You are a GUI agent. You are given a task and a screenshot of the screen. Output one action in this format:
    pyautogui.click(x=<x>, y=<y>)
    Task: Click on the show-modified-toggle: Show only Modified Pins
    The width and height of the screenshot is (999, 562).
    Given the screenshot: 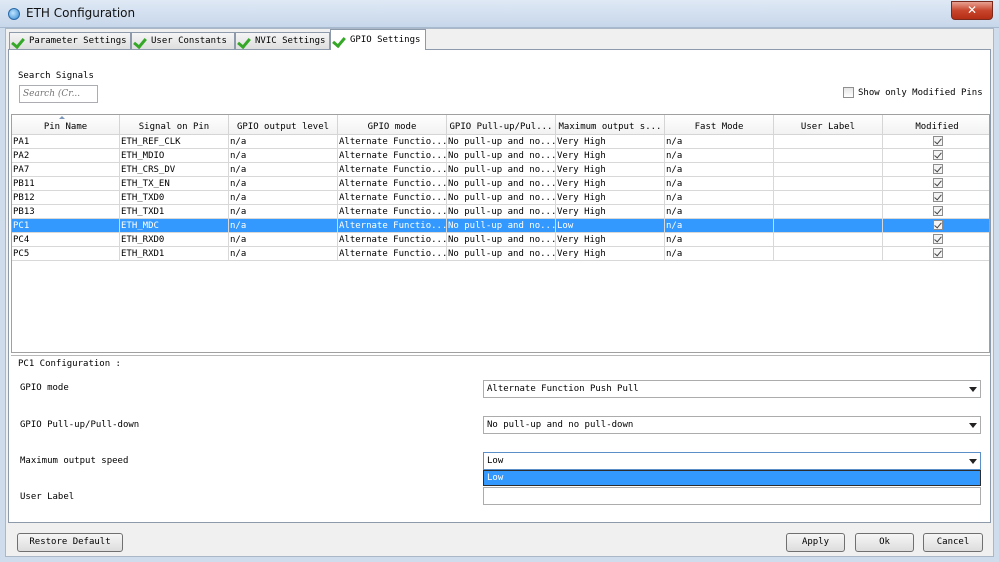 What is the action you would take?
    pyautogui.click(x=913, y=92)
    